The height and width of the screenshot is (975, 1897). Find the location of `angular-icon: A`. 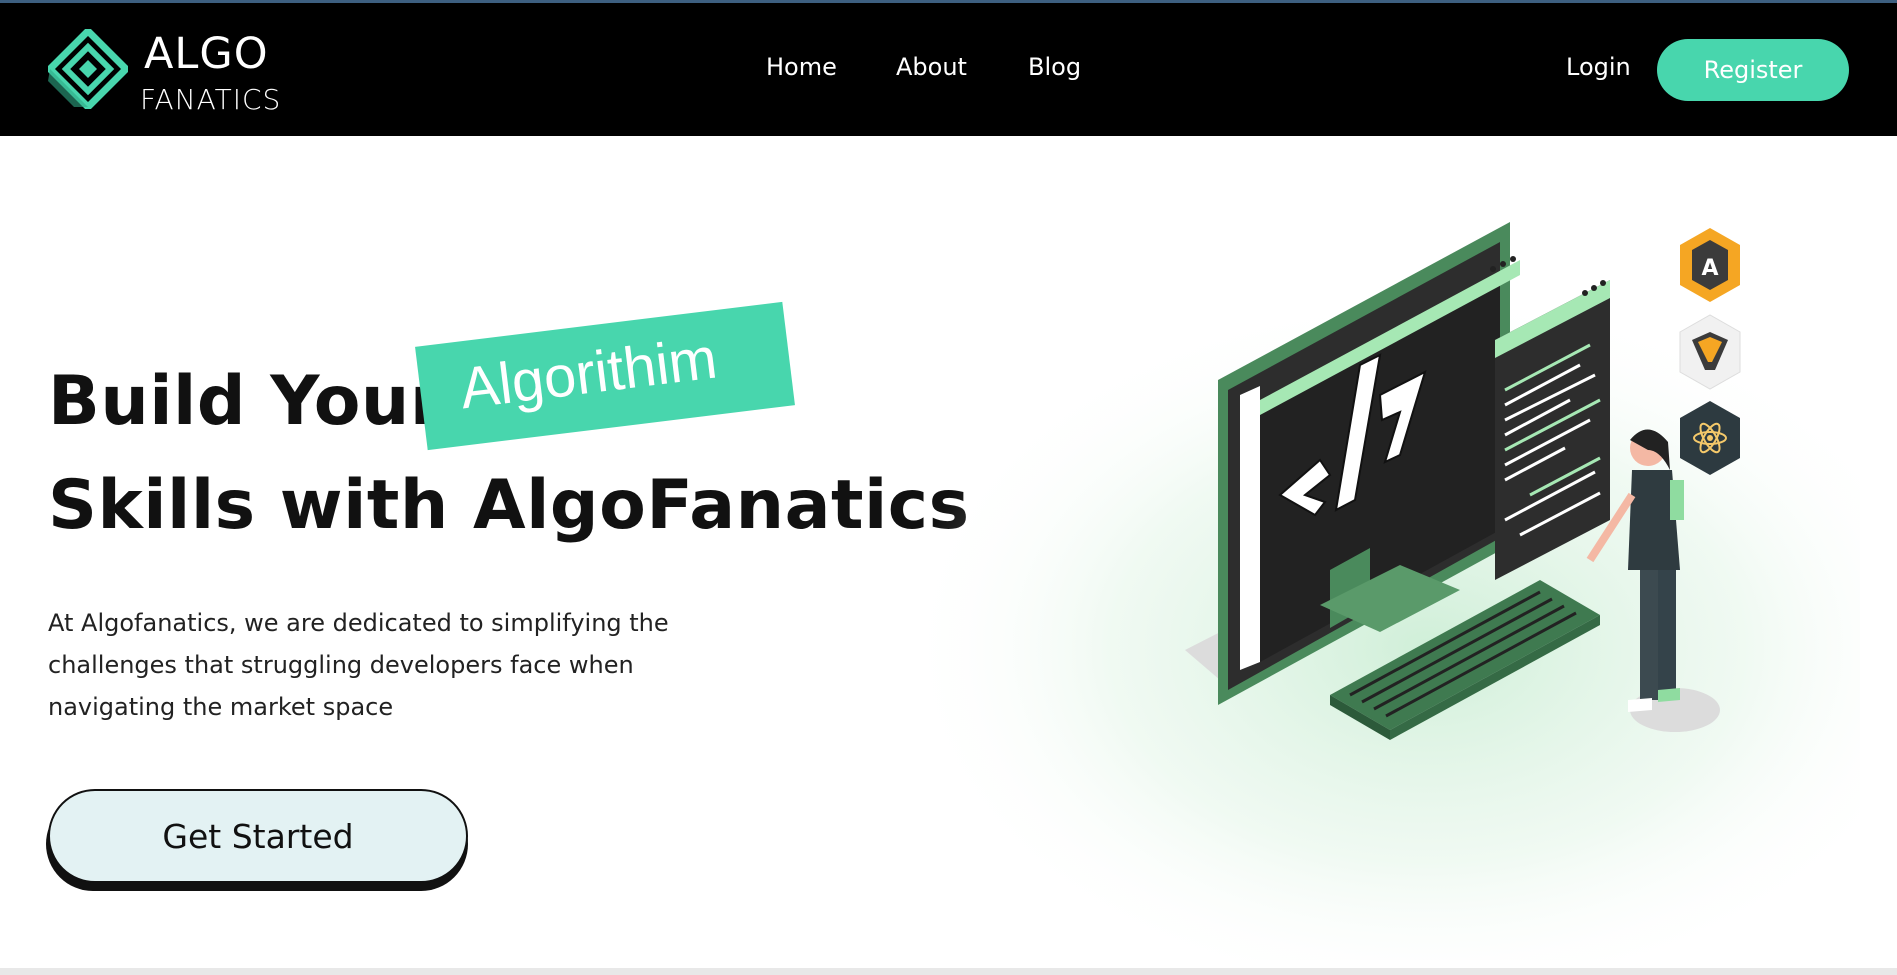

angular-icon: A is located at coordinates (1710, 265).